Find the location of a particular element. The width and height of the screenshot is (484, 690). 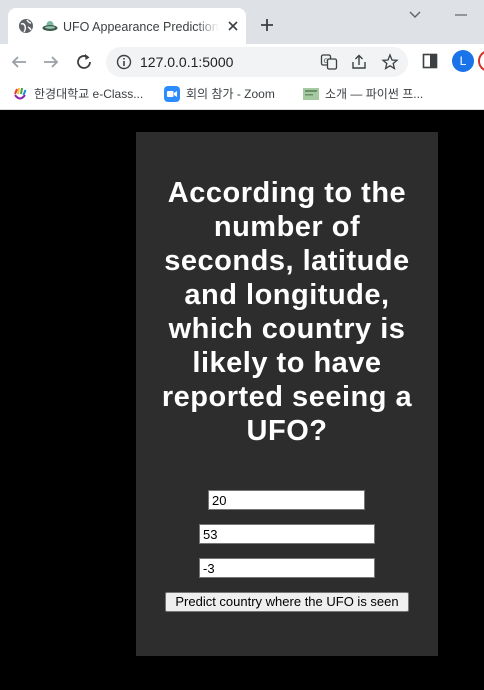

doc-thumbnail-icon is located at coordinates (311, 94).